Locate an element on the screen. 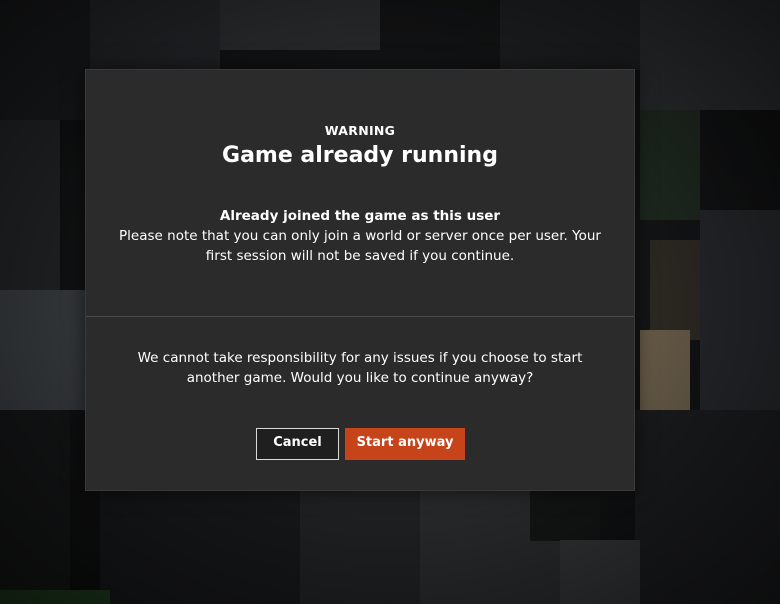  dialog-actions: Cancel Start anyway is located at coordinates (360, 444).